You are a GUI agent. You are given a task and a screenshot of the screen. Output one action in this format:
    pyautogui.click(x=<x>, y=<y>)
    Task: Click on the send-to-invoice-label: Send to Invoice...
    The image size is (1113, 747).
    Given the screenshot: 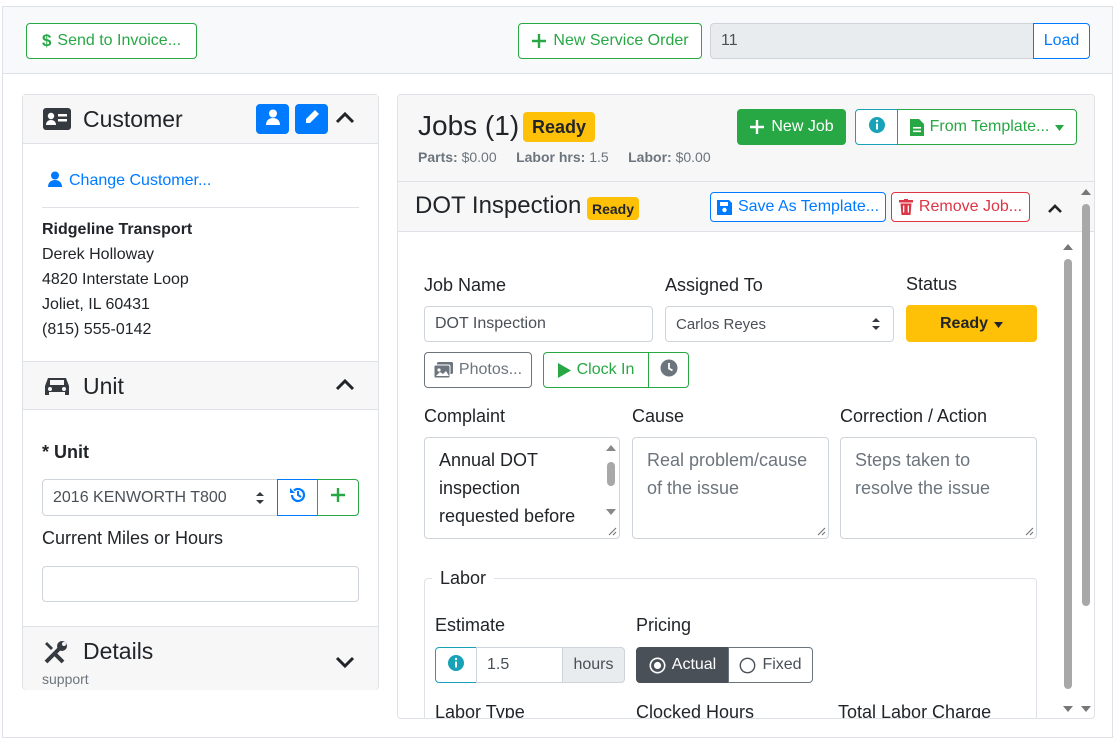 What is the action you would take?
    pyautogui.click(x=119, y=40)
    